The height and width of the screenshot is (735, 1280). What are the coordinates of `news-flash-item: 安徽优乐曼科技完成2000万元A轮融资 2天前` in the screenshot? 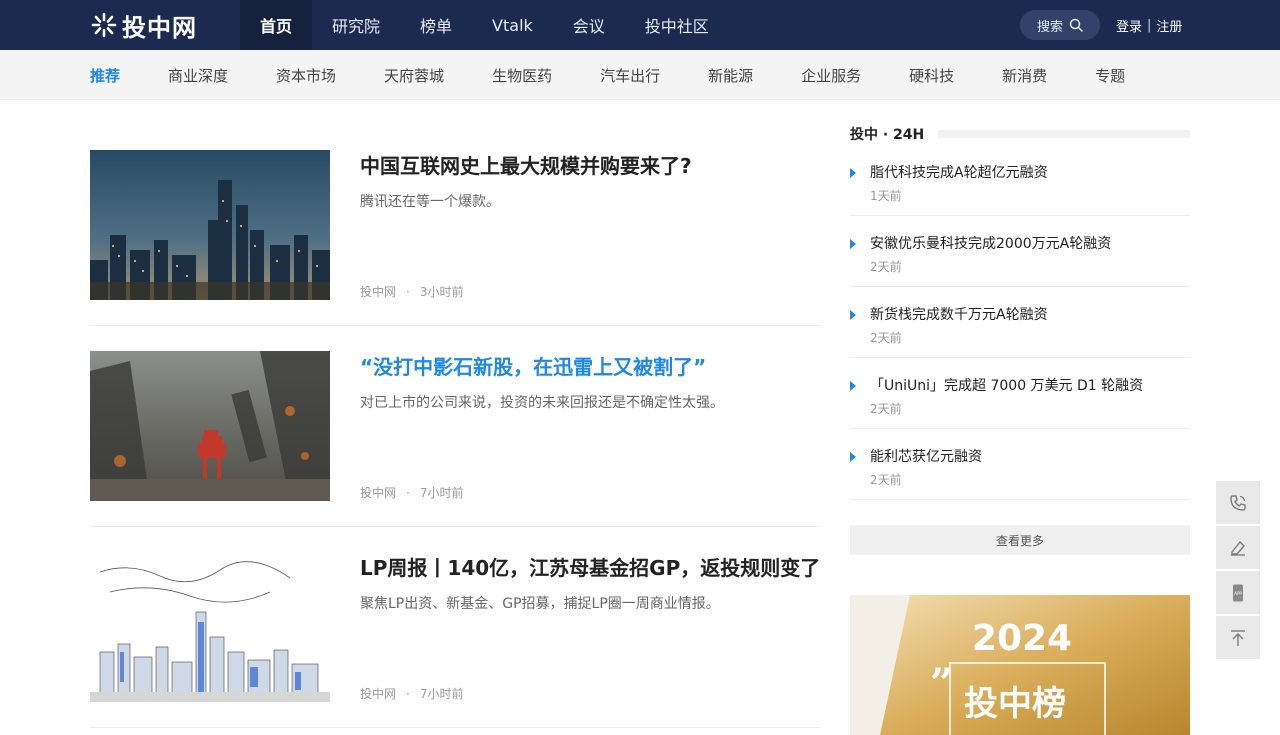 It's located at (1020, 251).